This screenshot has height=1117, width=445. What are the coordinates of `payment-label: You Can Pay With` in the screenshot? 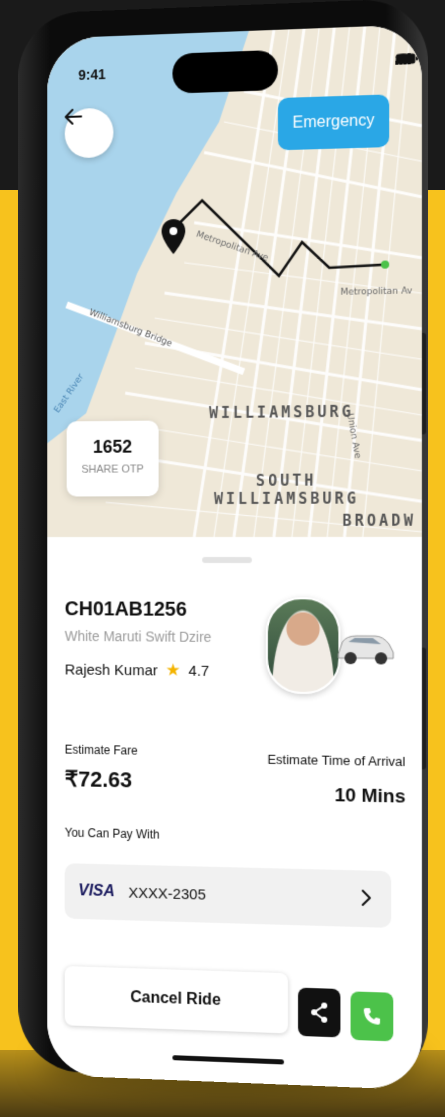 It's located at (112, 833).